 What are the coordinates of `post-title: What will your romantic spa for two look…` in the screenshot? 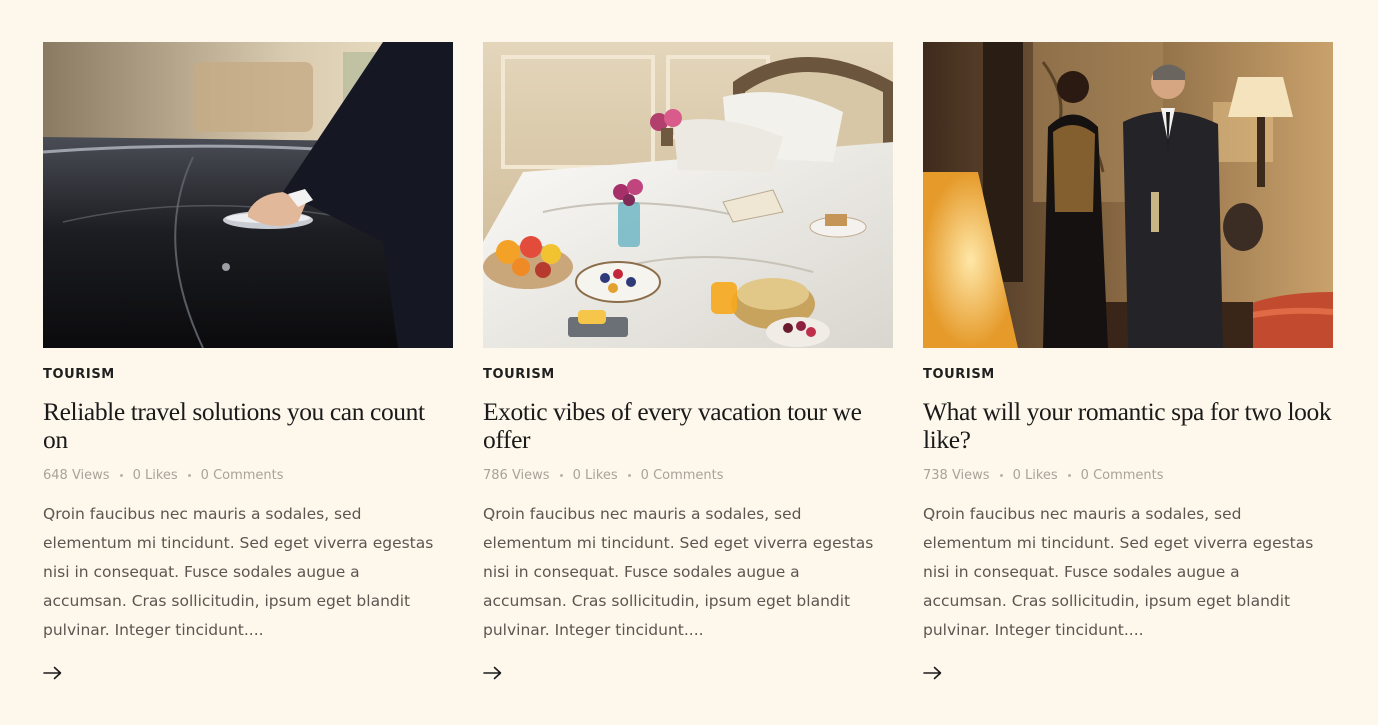 It's located at (1128, 426).